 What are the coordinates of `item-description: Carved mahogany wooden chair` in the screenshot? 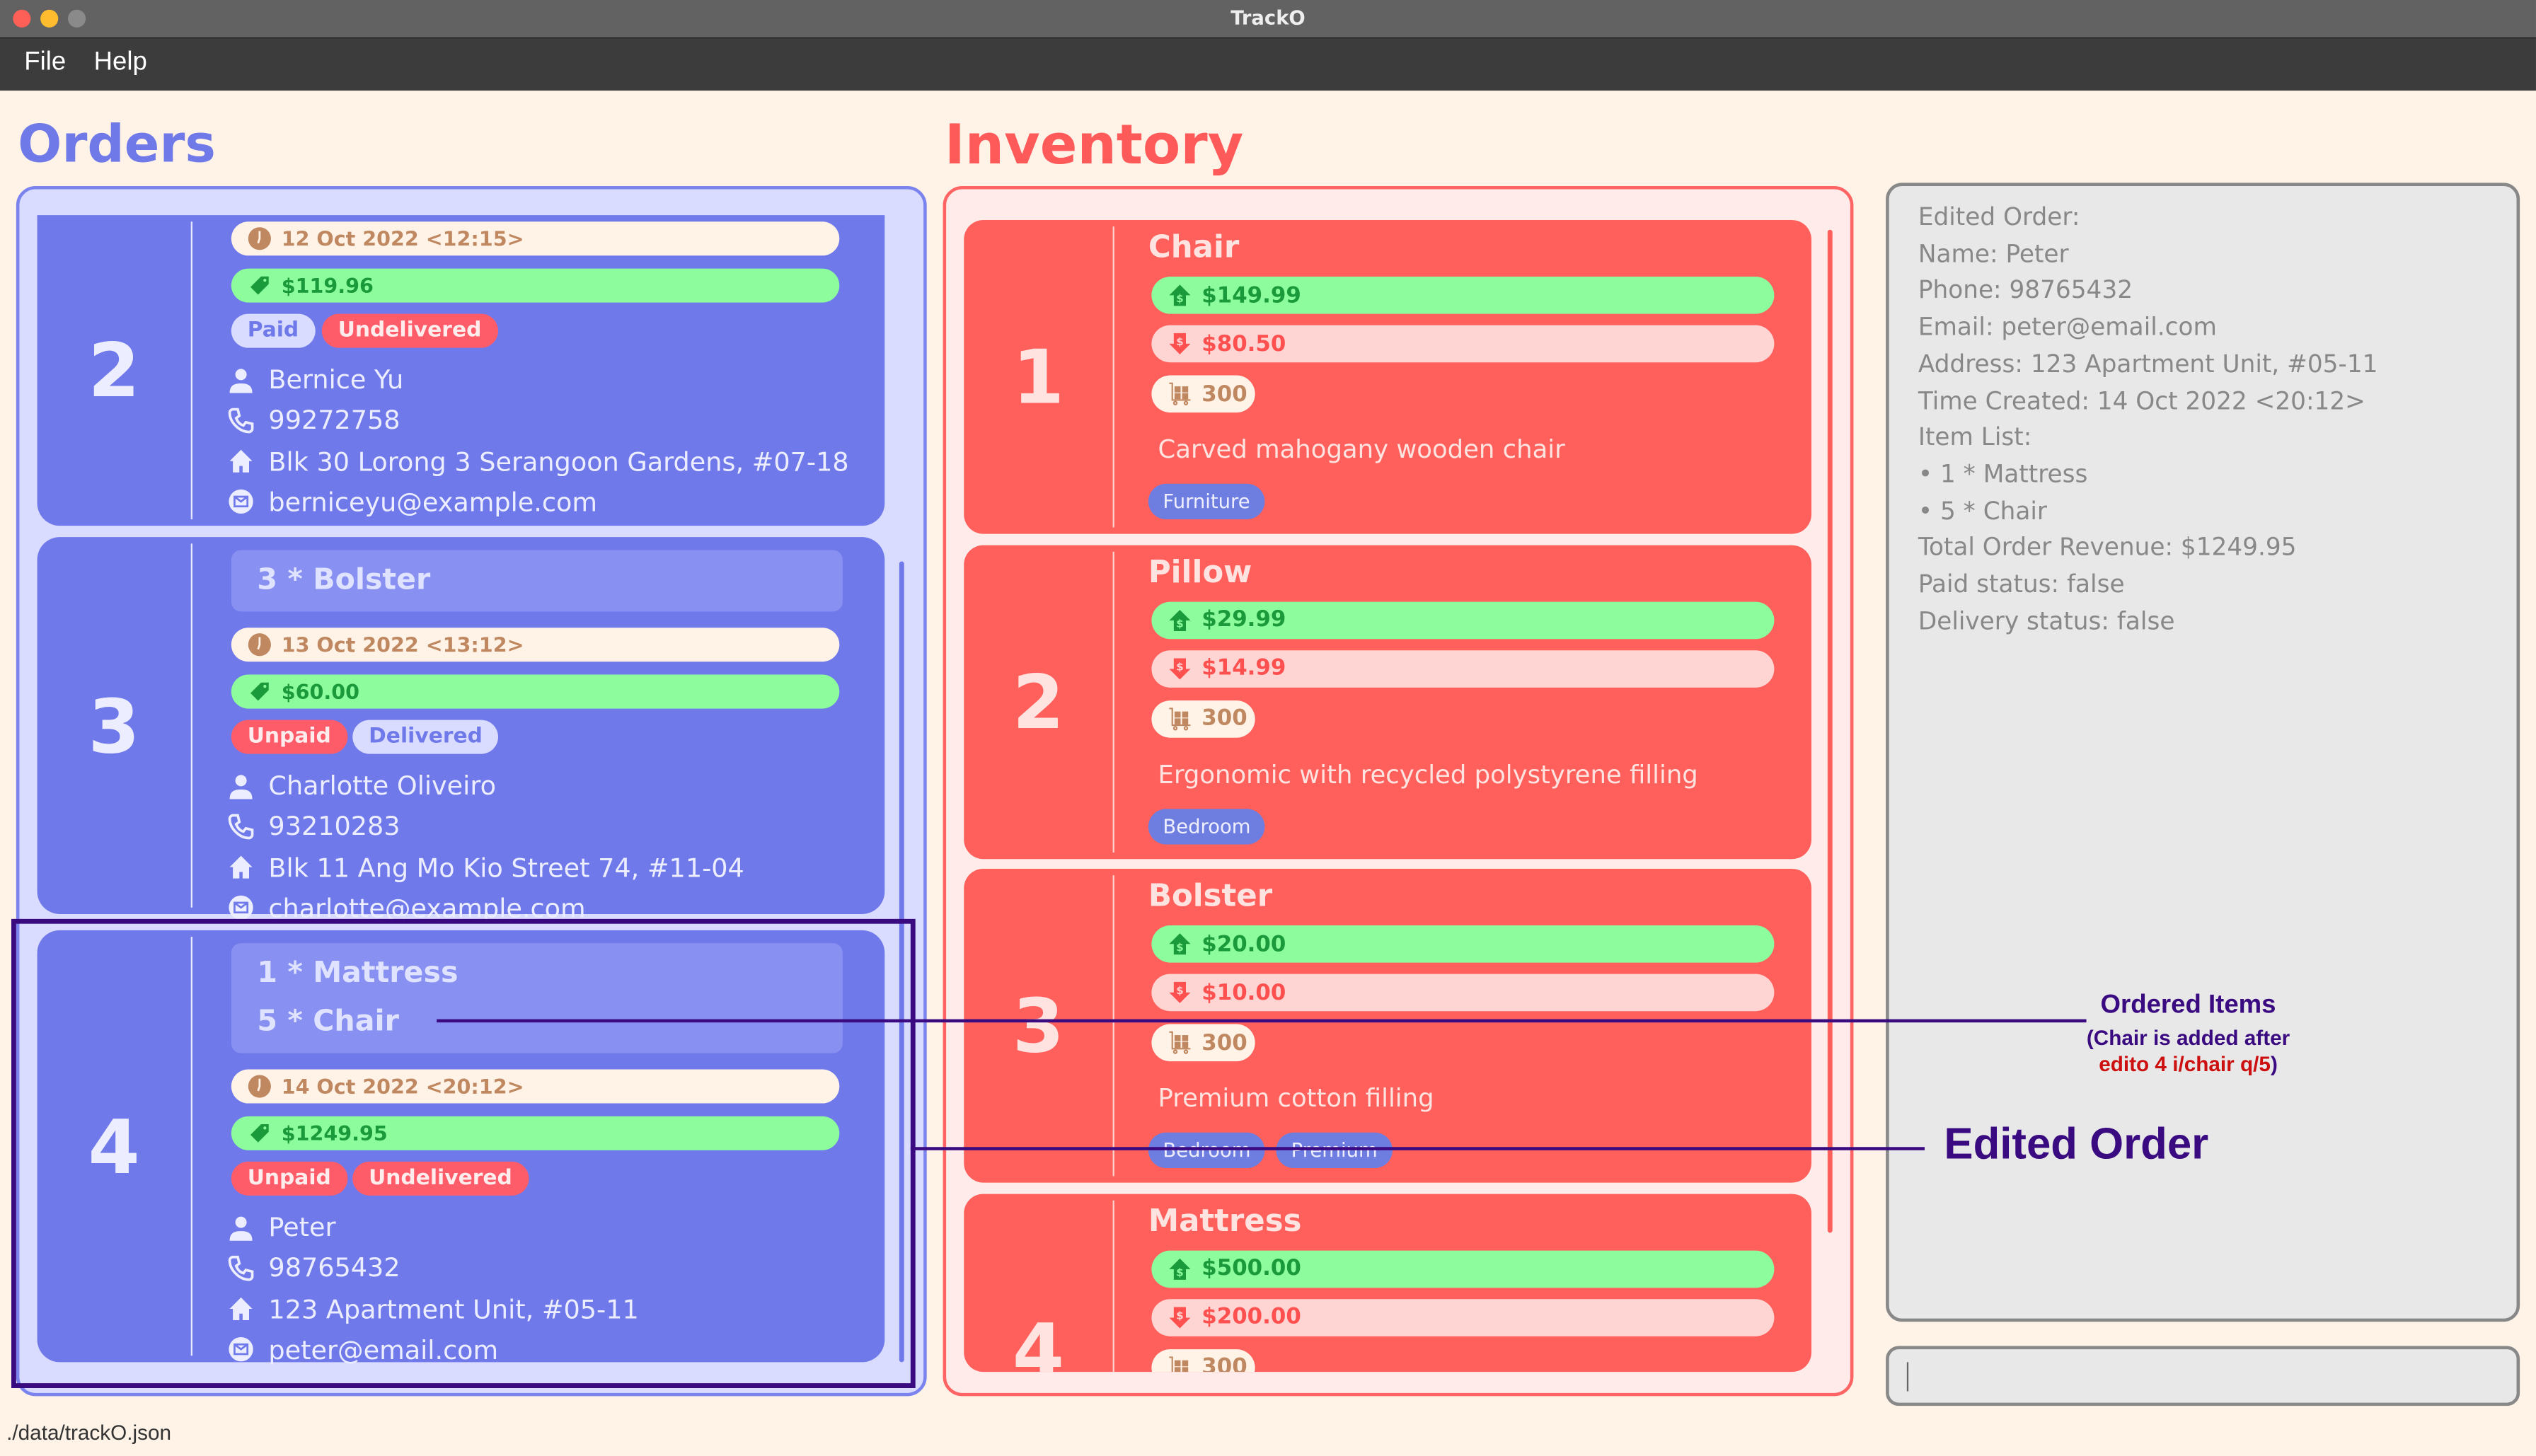 It's located at (1361, 450).